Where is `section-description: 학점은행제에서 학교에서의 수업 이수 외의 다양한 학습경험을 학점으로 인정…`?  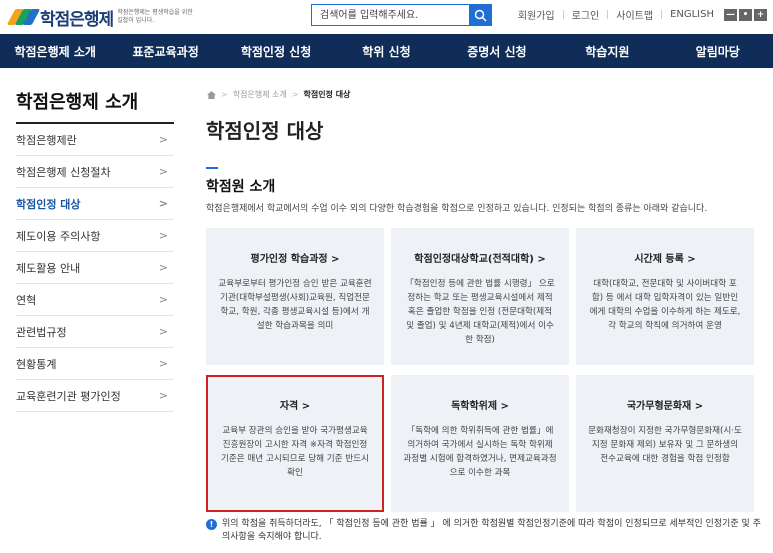 section-description: 학점은행제에서 학교에서의 수업 이수 외의 다양한 학습경험을 학점으로 인정… is located at coordinates (457, 209).